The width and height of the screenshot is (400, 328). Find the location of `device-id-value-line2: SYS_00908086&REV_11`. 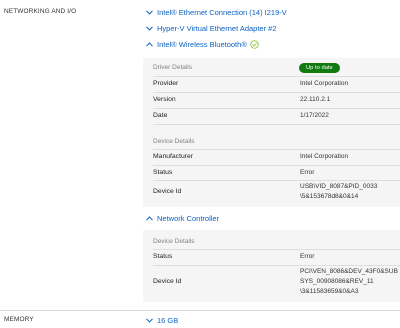

device-id-value-line2: SYS_00908086&REV_11 is located at coordinates (337, 281).